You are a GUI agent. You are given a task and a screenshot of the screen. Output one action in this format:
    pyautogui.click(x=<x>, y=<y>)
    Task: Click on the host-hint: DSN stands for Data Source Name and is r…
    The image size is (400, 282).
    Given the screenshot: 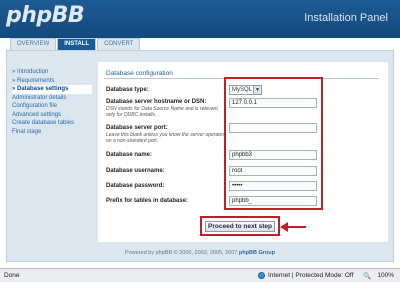 What is the action you would take?
    pyautogui.click(x=162, y=112)
    